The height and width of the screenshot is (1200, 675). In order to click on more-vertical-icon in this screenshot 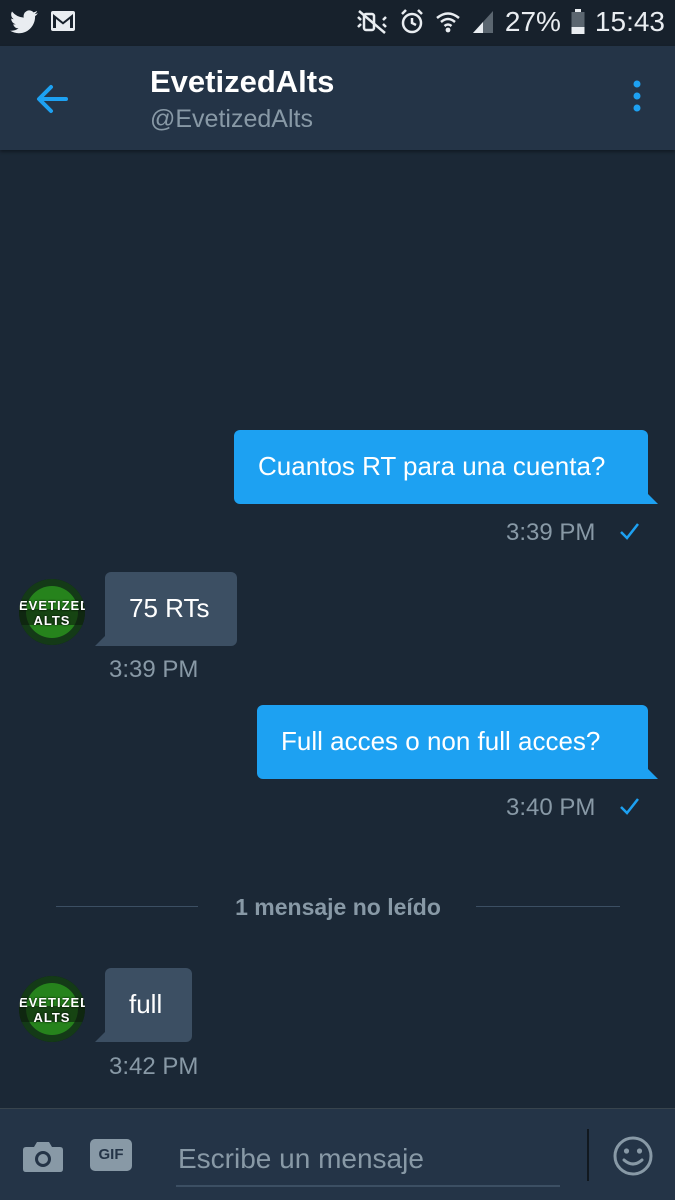, I will do `click(637, 96)`.